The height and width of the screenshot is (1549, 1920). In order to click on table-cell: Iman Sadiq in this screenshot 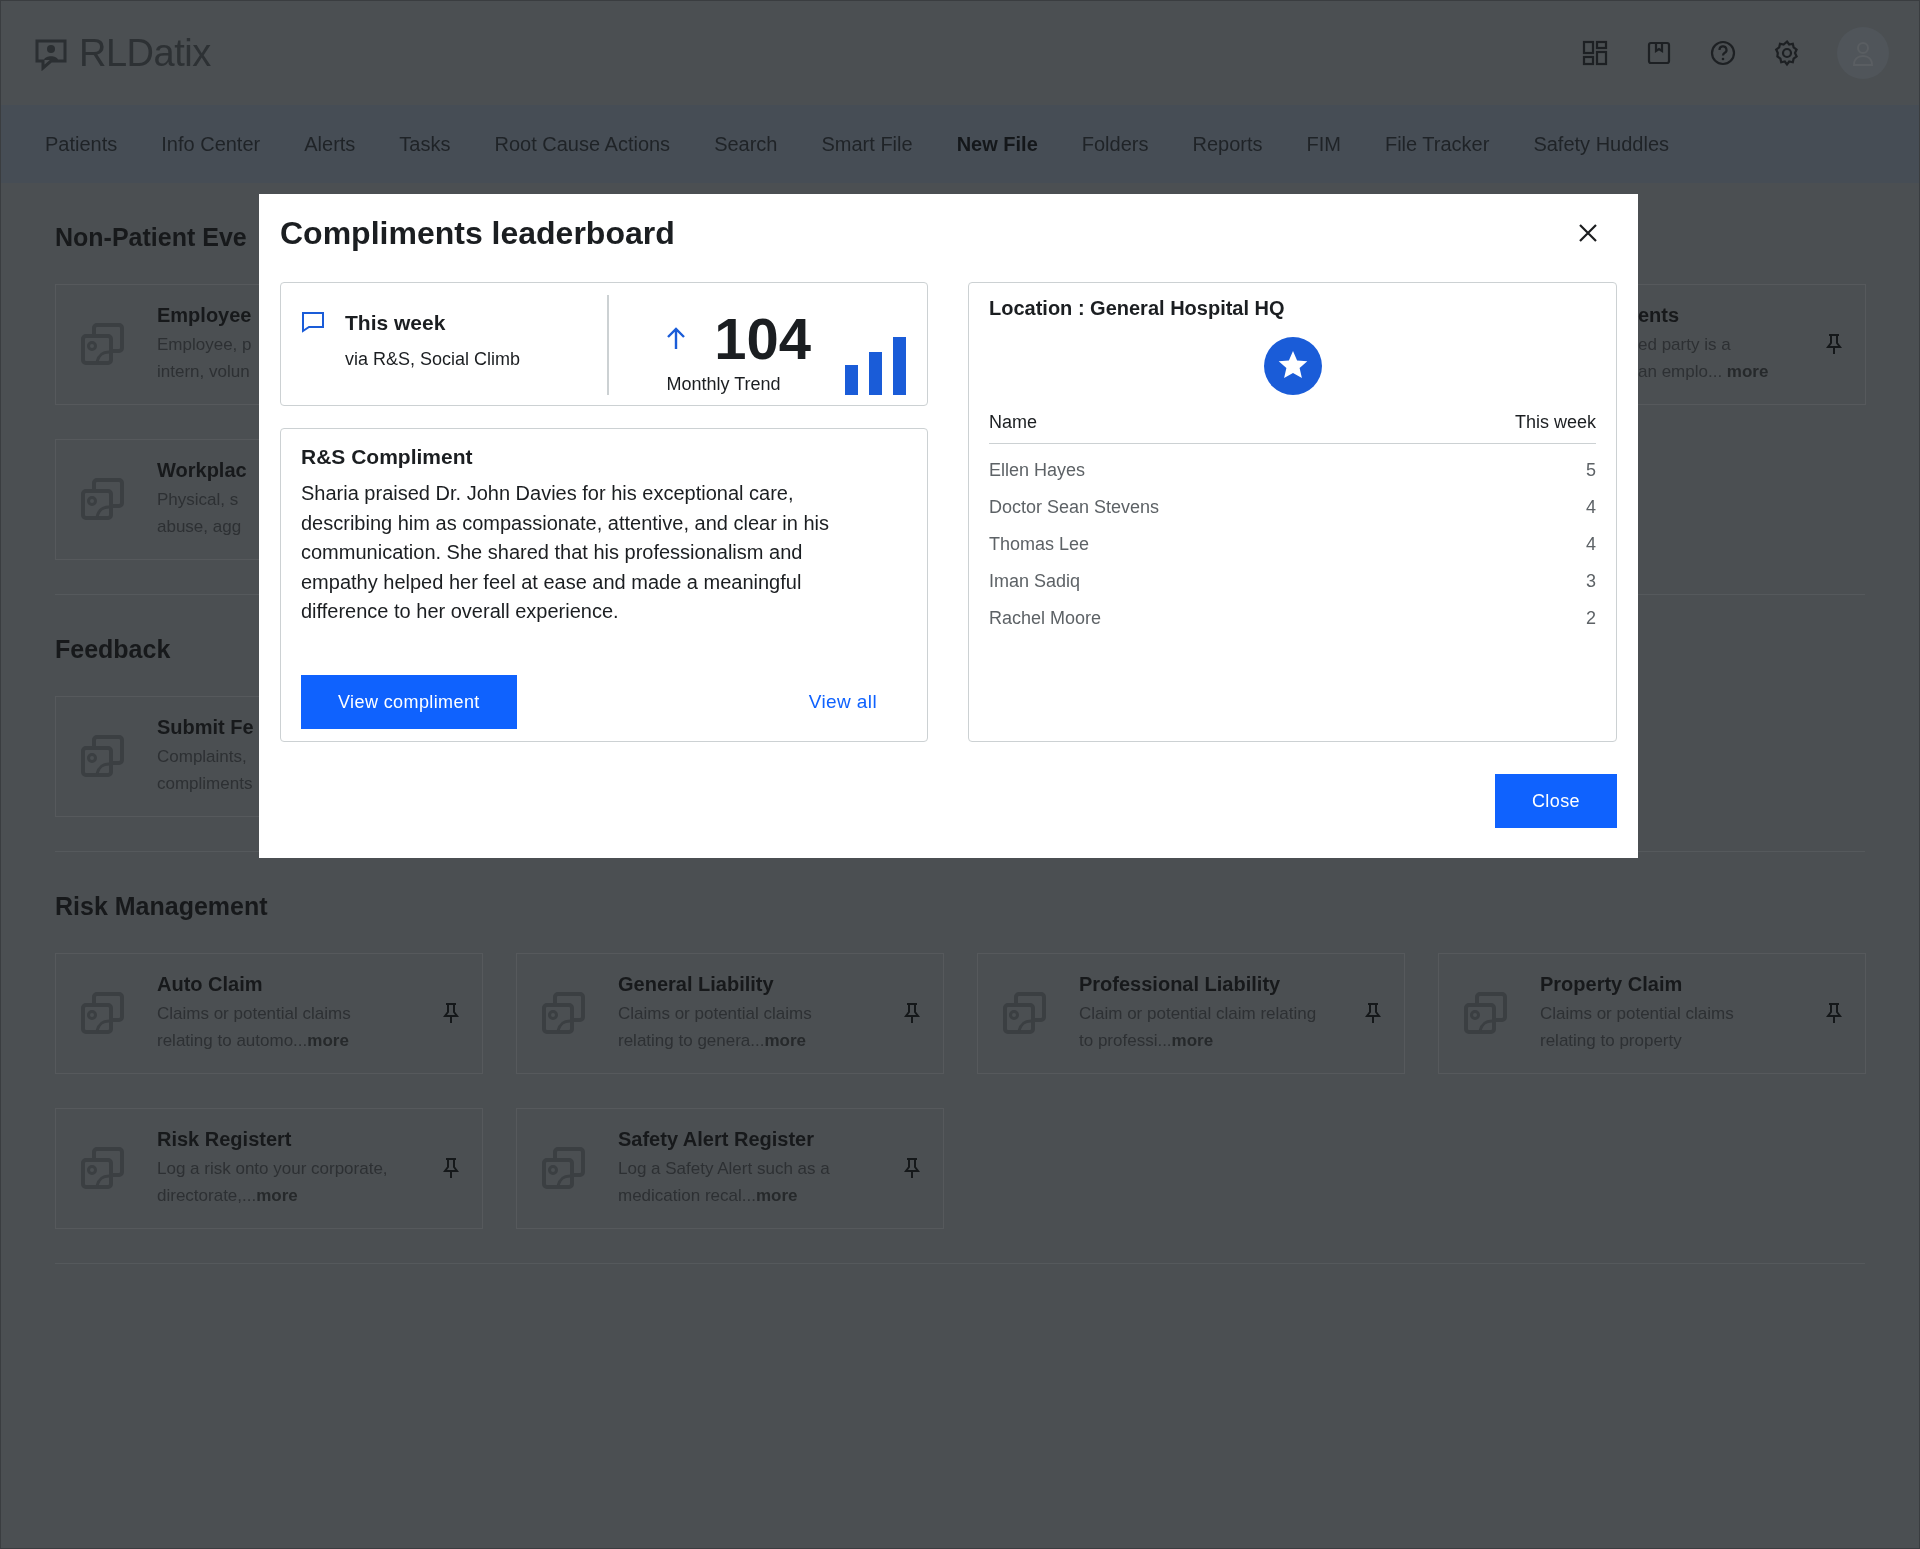, I will do `click(1035, 581)`.